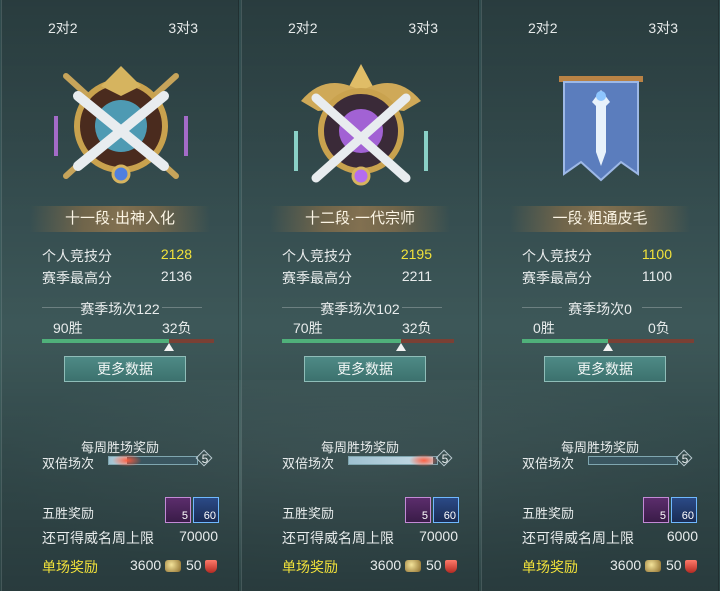  Describe the element at coordinates (416, 254) in the screenshot. I see `stat-value: 2195` at that location.